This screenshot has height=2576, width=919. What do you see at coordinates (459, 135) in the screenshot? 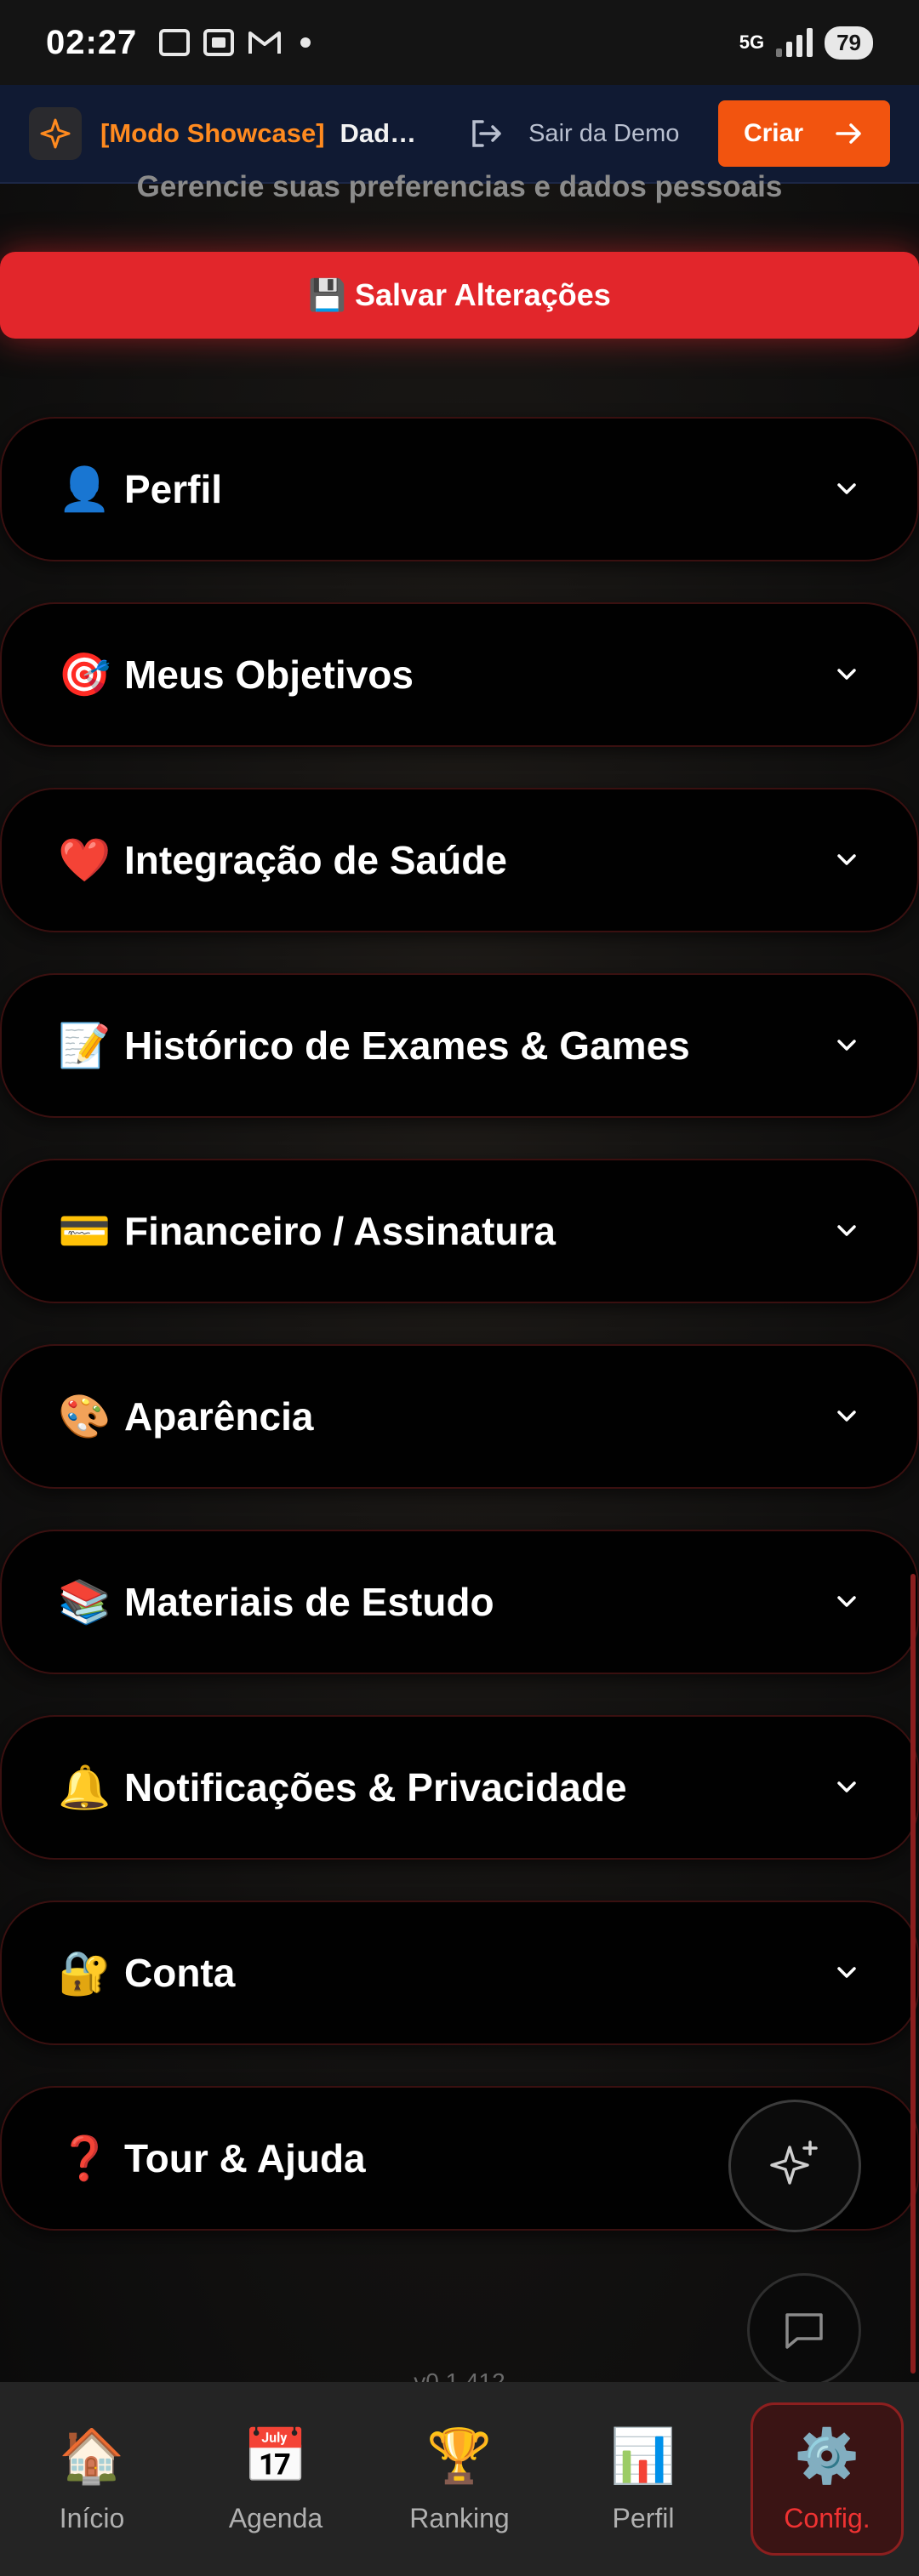
I see `top-app-bar: [Modo Showcase] Dad… Sair da Demo Criar` at bounding box center [459, 135].